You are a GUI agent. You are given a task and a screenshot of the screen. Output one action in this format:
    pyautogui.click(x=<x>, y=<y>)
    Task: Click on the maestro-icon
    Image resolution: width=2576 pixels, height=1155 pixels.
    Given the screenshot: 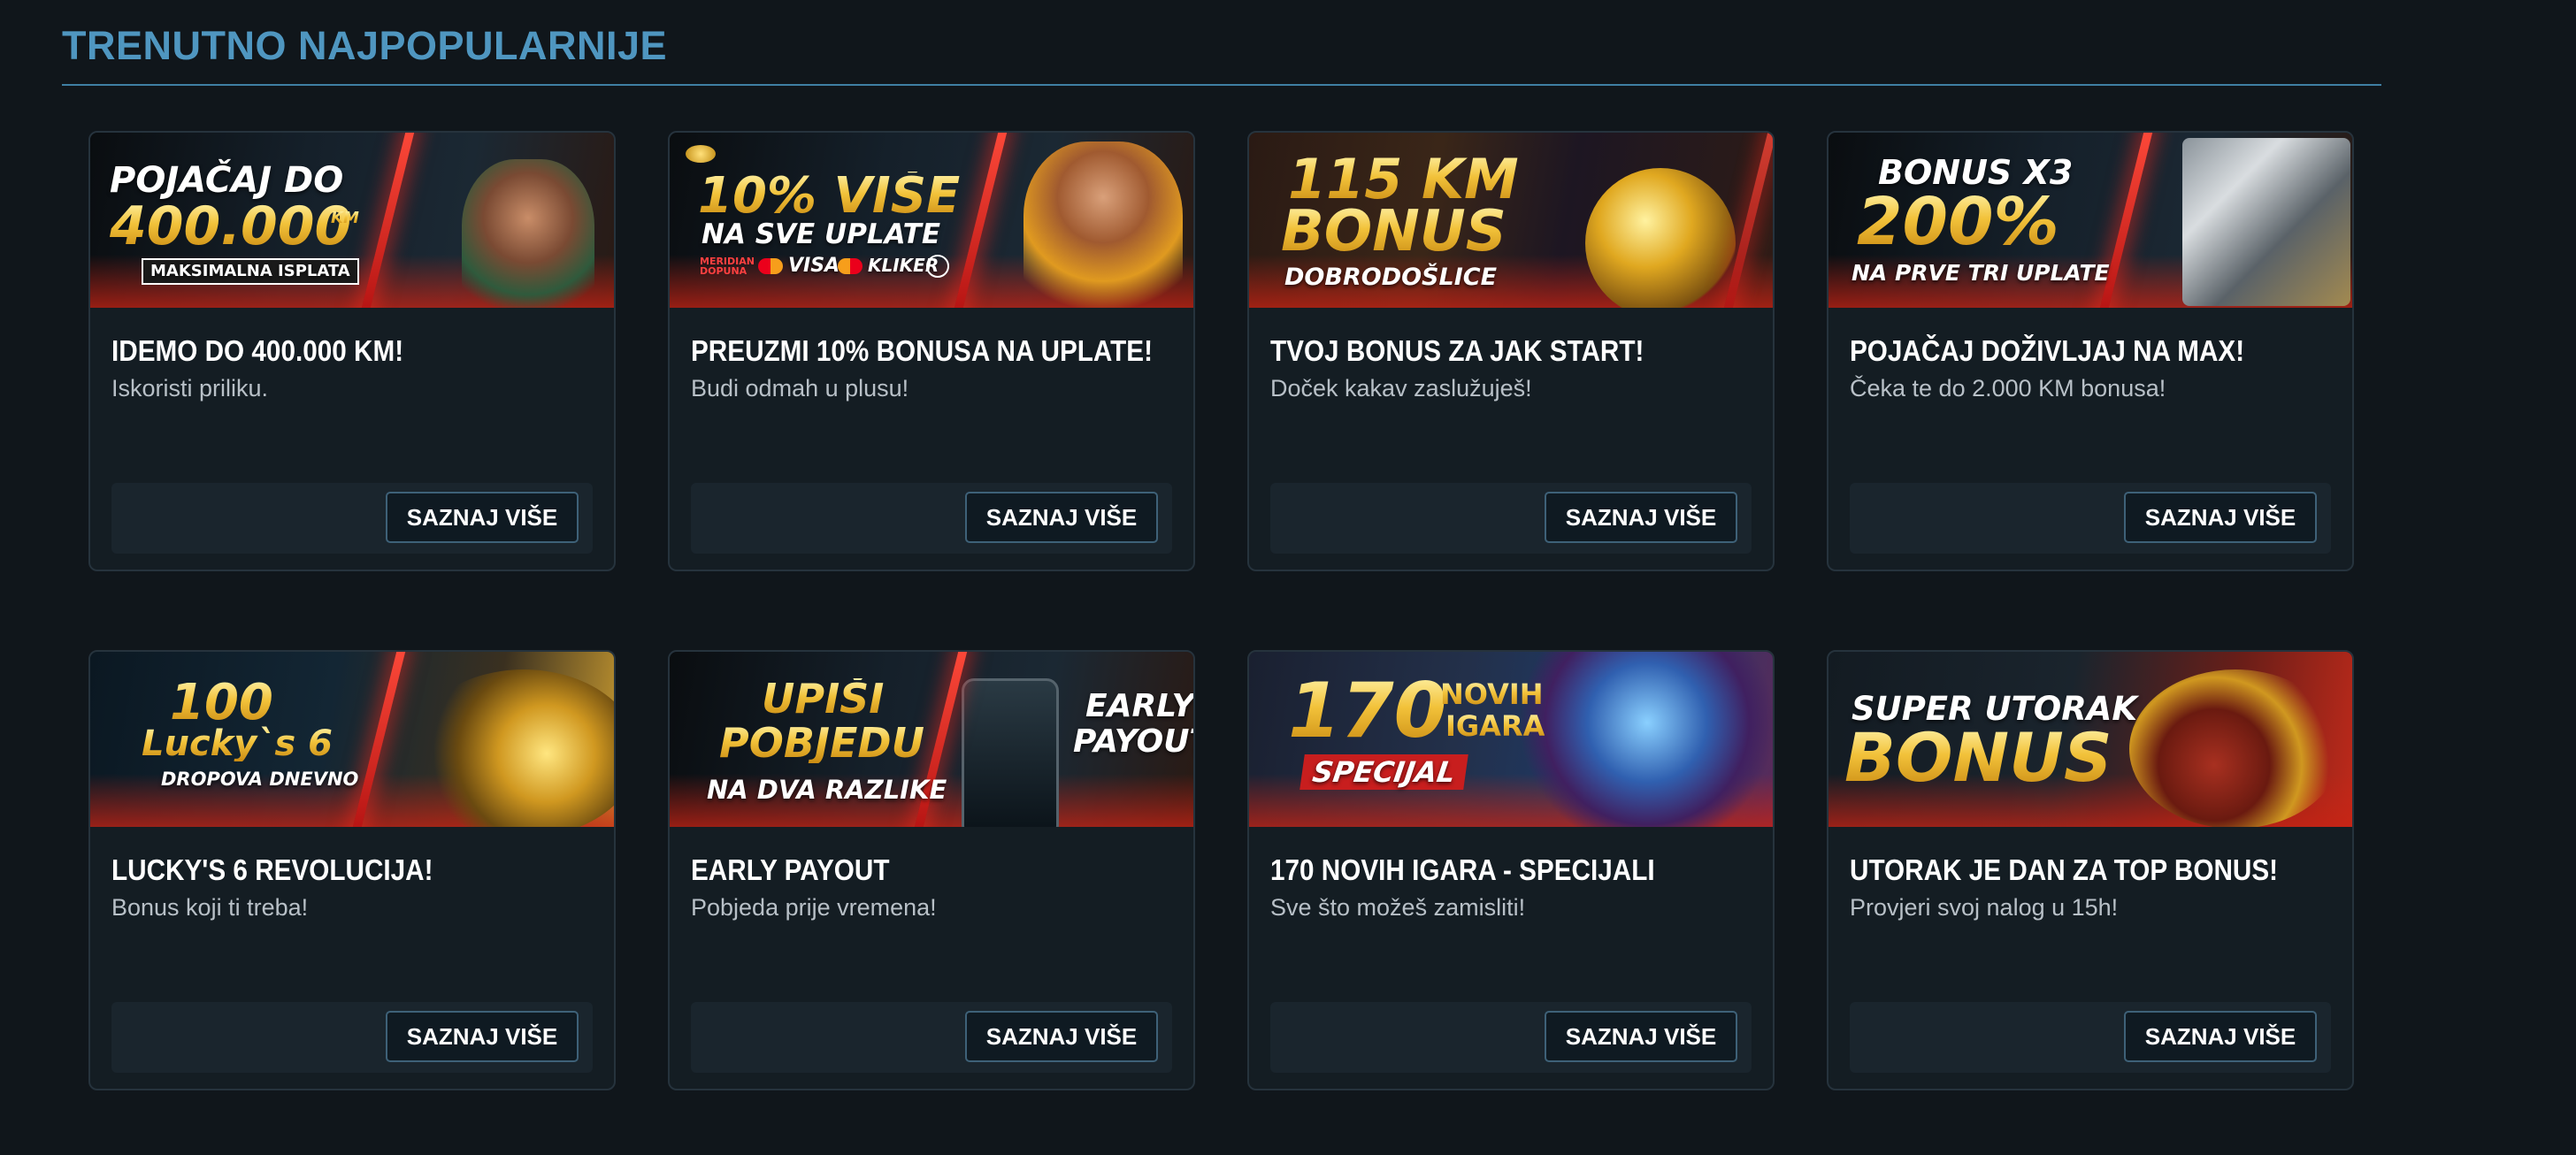 What is the action you would take?
    pyautogui.click(x=850, y=266)
    